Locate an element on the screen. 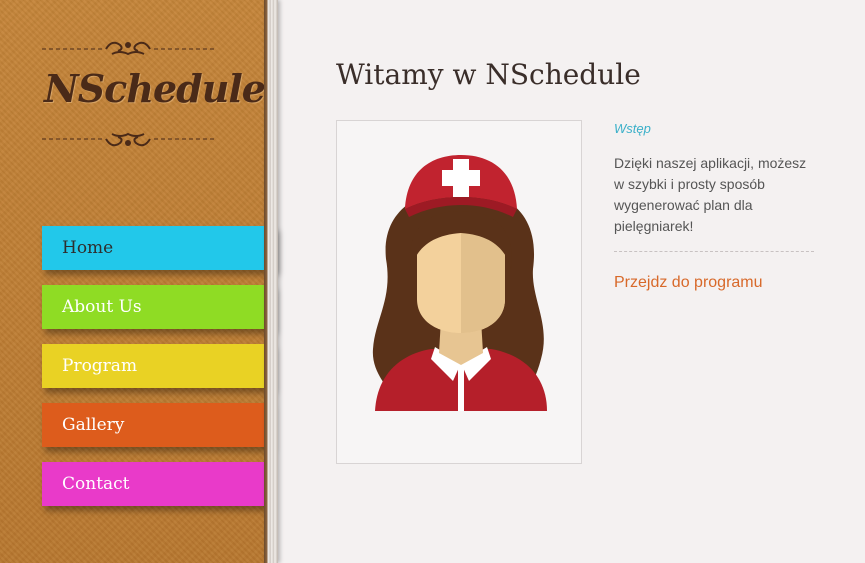 This screenshot has width=865, height=563. nav-item-contact: Contact is located at coordinates (155, 484).